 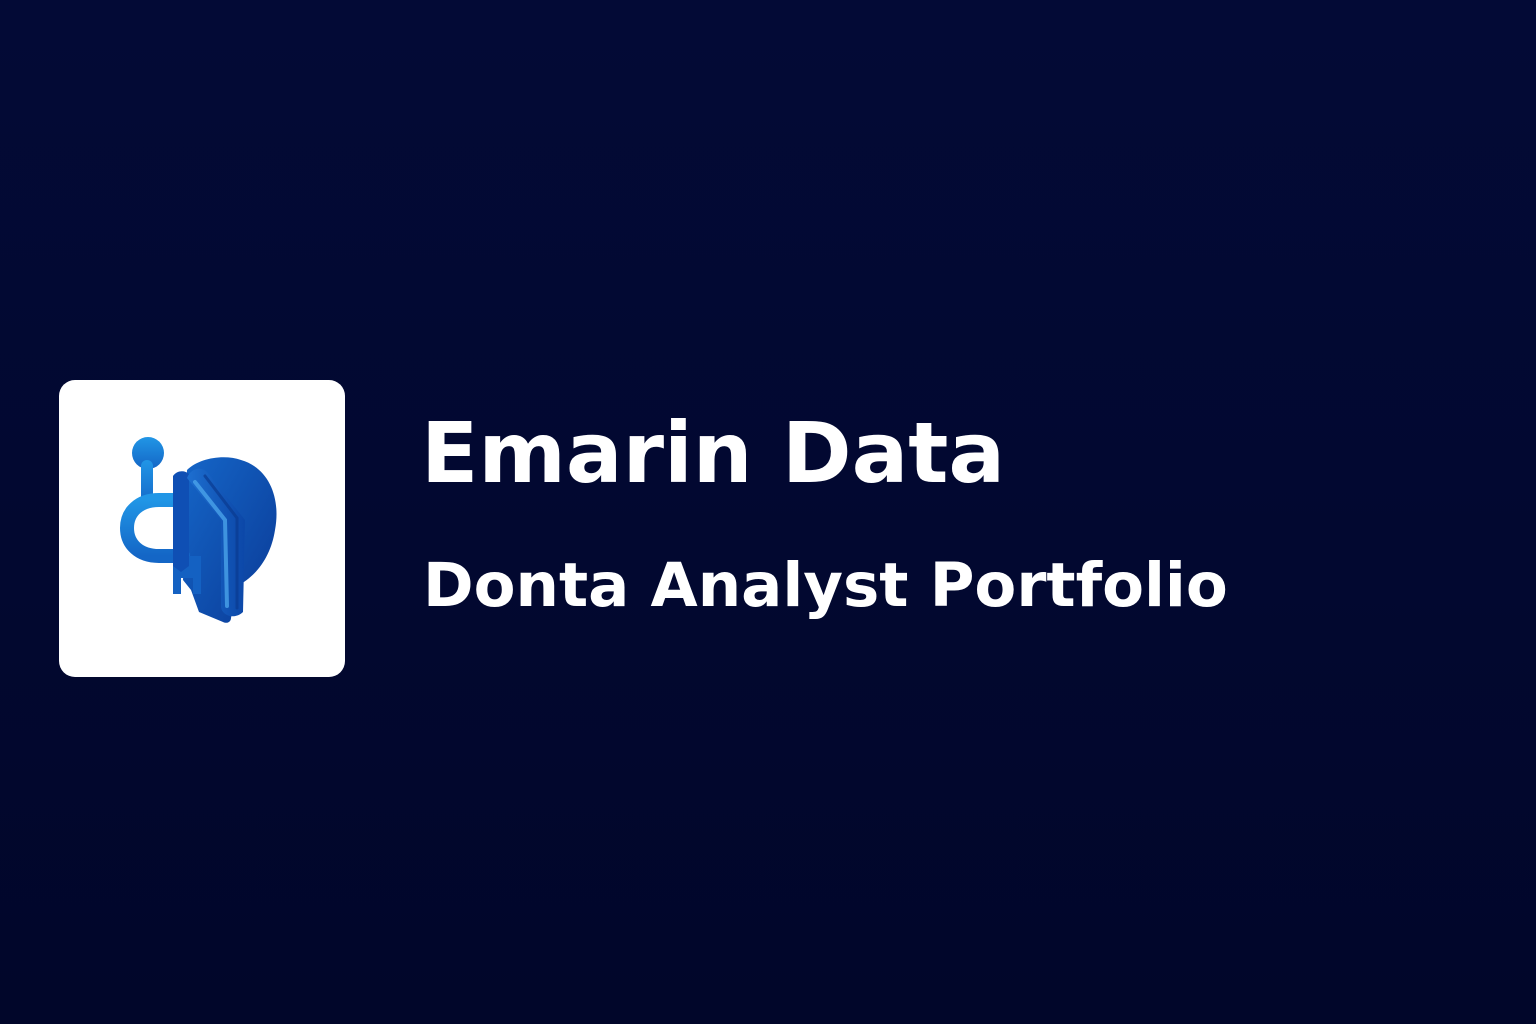 What do you see at coordinates (198, 530) in the screenshot?
I see `abstract-blue-figure-icon` at bounding box center [198, 530].